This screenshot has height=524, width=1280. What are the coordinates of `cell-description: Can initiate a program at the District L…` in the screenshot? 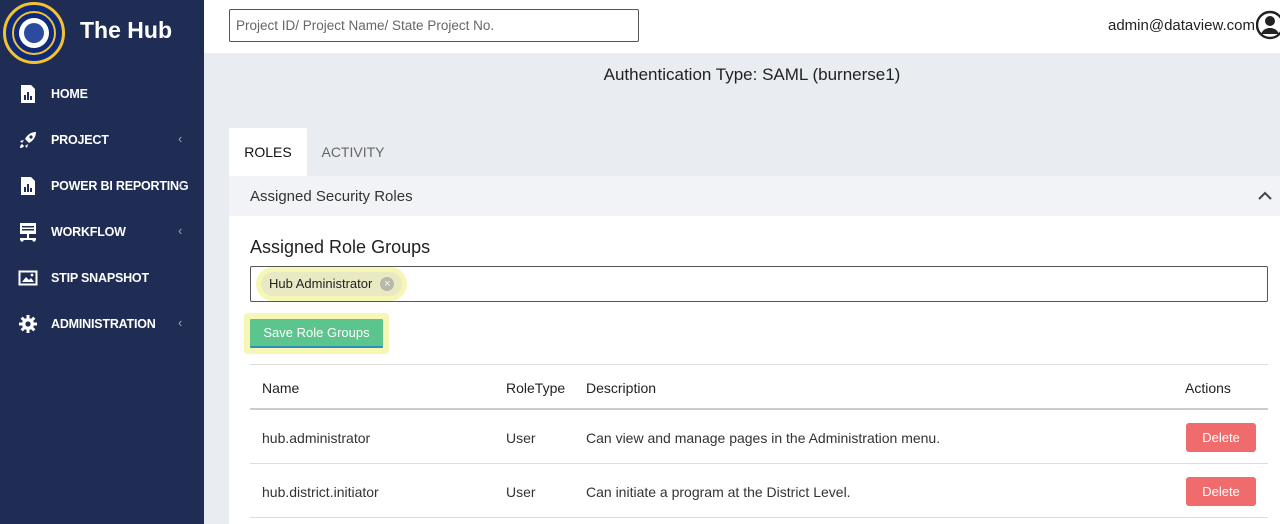 It's located at (718, 492).